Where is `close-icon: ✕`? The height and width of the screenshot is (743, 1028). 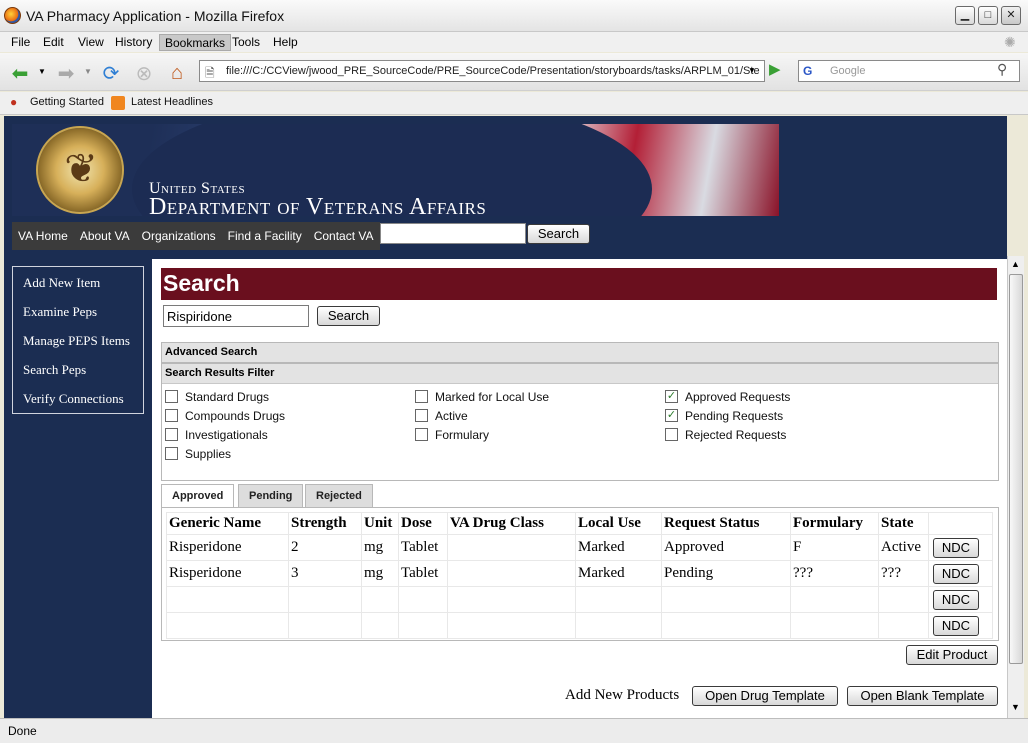 close-icon: ✕ is located at coordinates (1011, 15).